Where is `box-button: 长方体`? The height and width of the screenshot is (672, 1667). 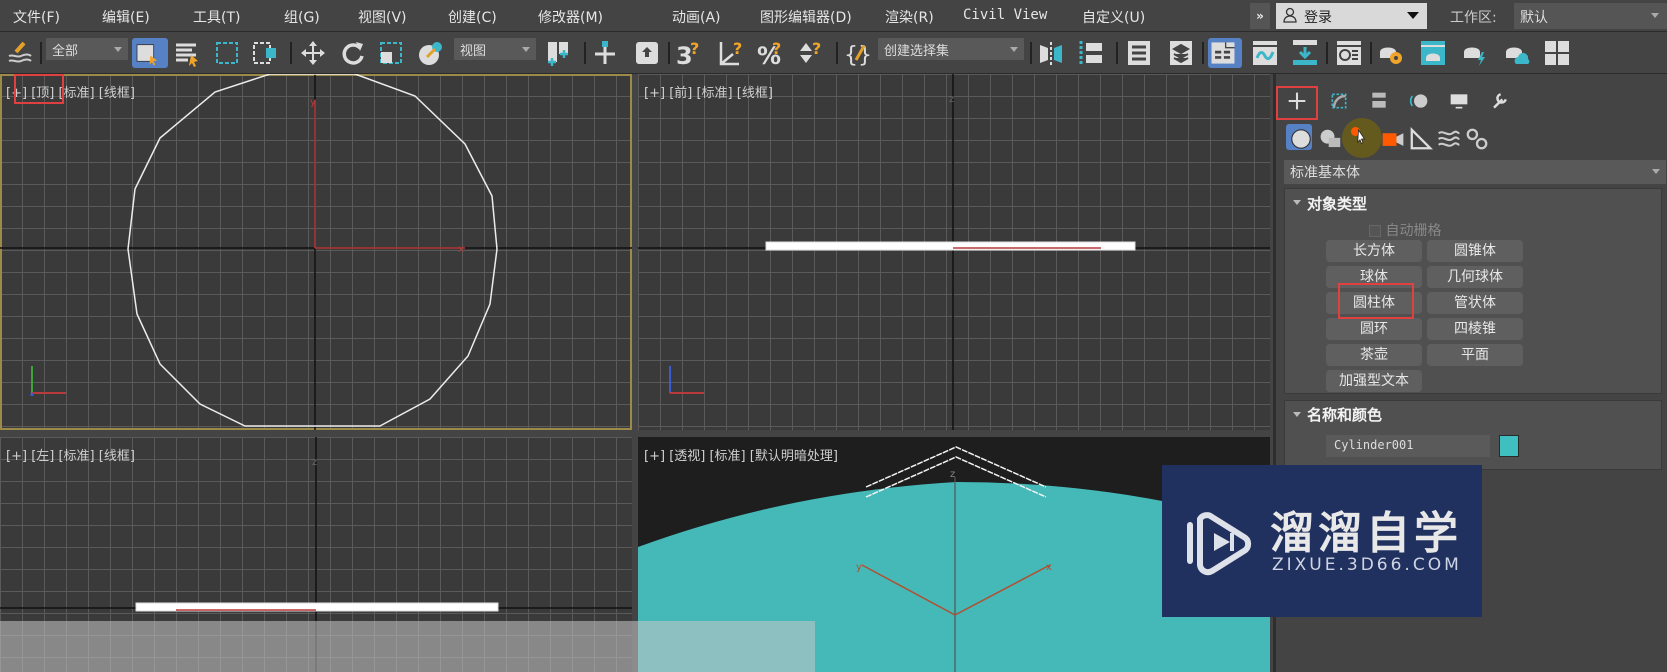
box-button: 长方体 is located at coordinates (1374, 251).